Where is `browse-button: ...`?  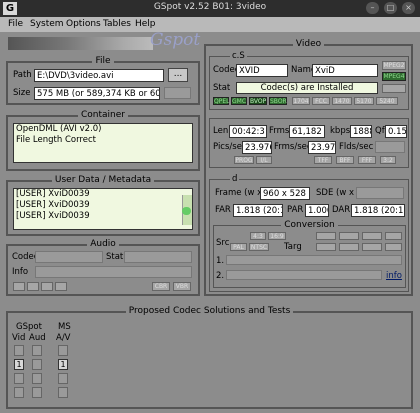
browse-button: ... is located at coordinates (178, 75).